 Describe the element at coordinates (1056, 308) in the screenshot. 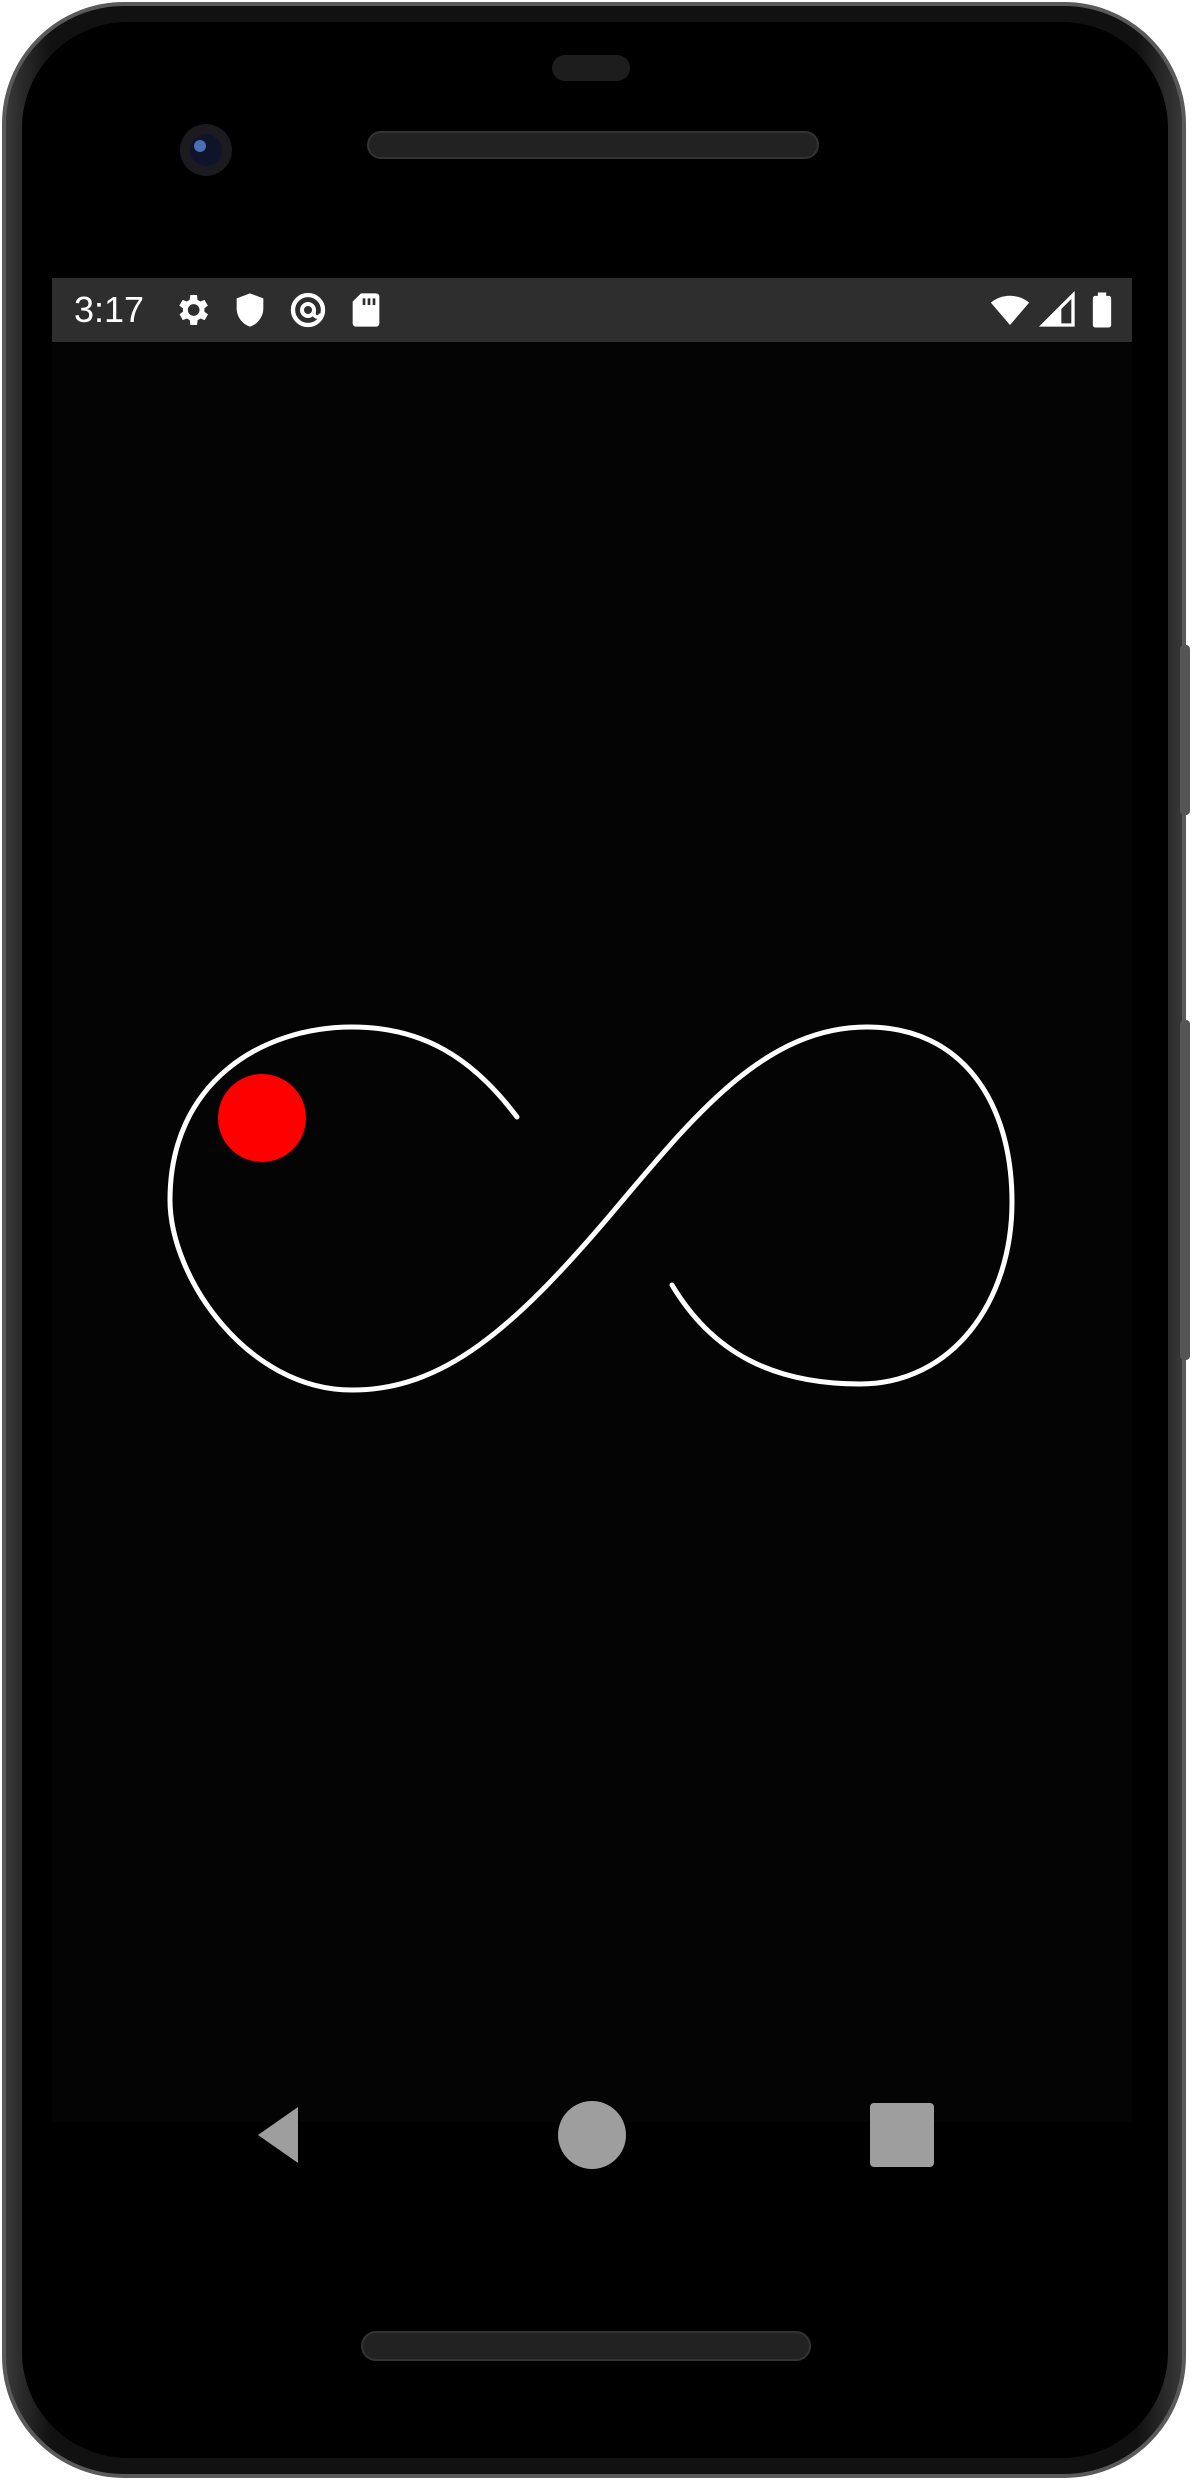

I see `cellular-signal-icon` at that location.